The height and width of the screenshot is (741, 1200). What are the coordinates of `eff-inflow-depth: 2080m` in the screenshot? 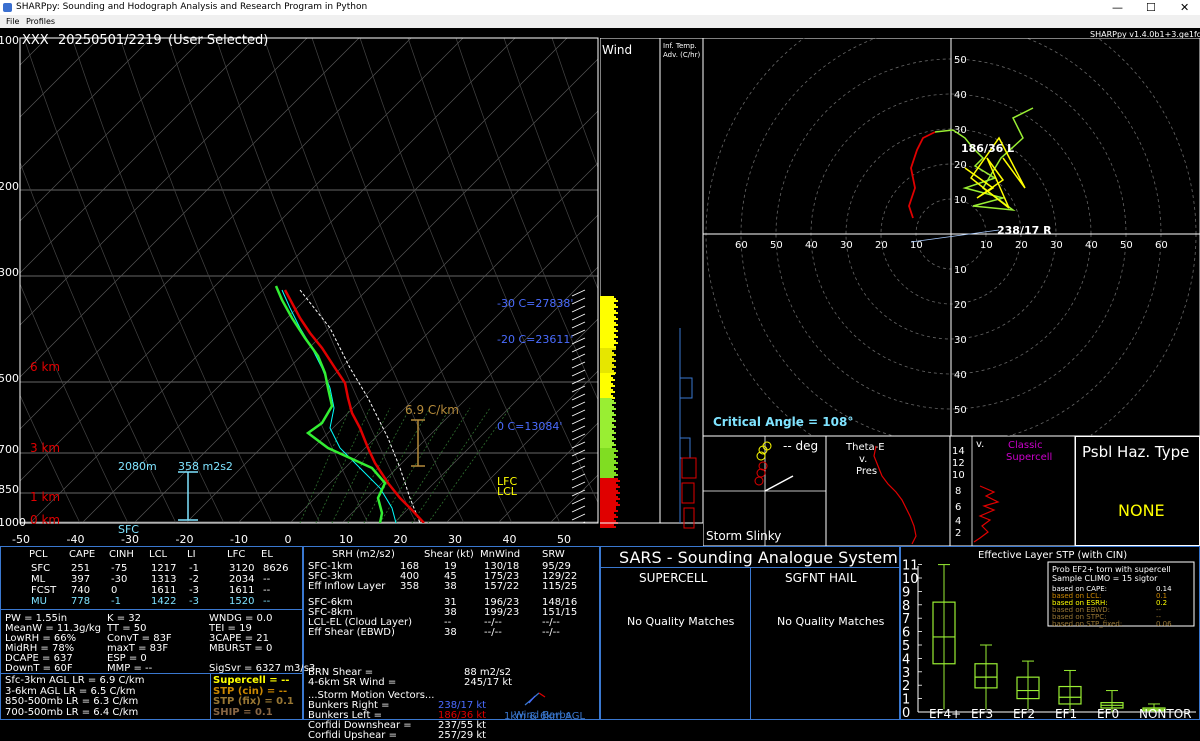 It's located at (137, 466).